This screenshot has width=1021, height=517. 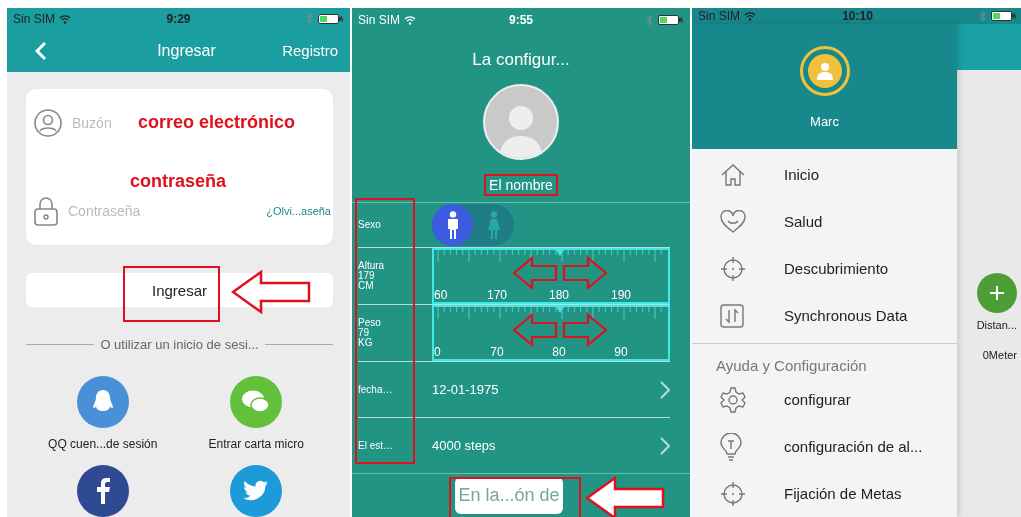 I want to click on section-heading: Ayuda y Configuración, so click(x=791, y=366).